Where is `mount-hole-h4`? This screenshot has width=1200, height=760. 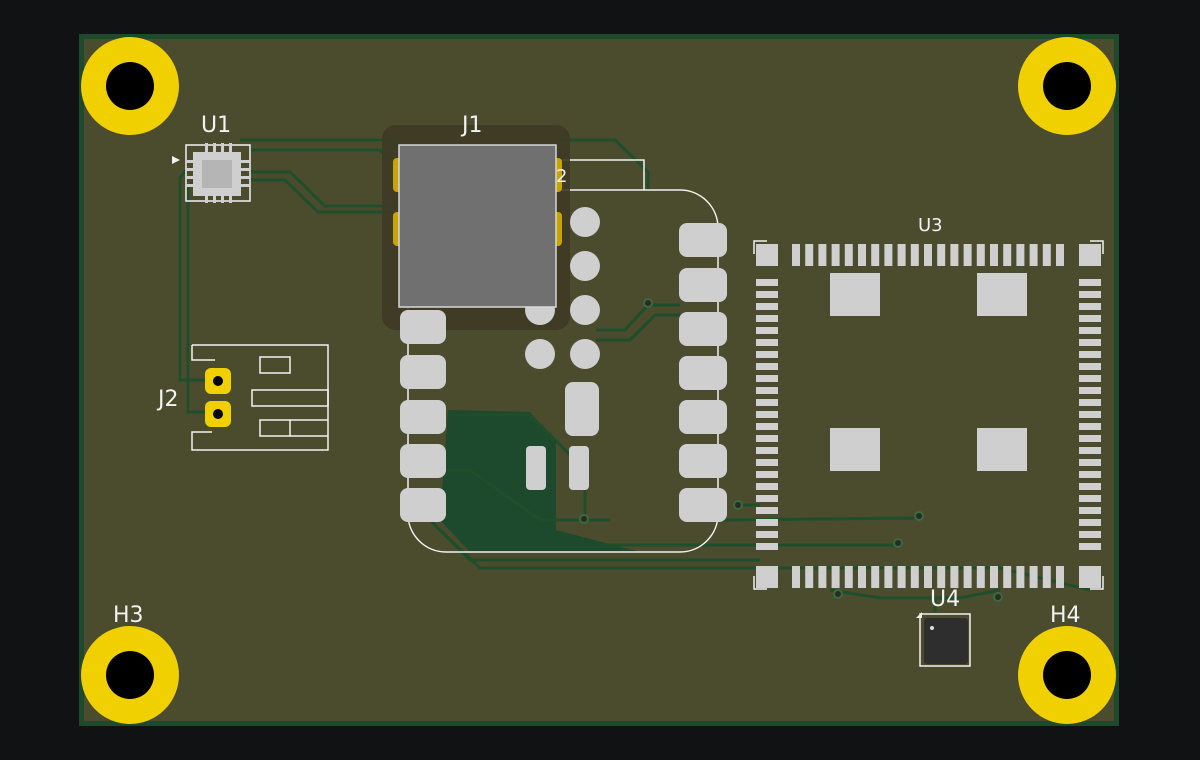 mount-hole-h4 is located at coordinates (1067, 675).